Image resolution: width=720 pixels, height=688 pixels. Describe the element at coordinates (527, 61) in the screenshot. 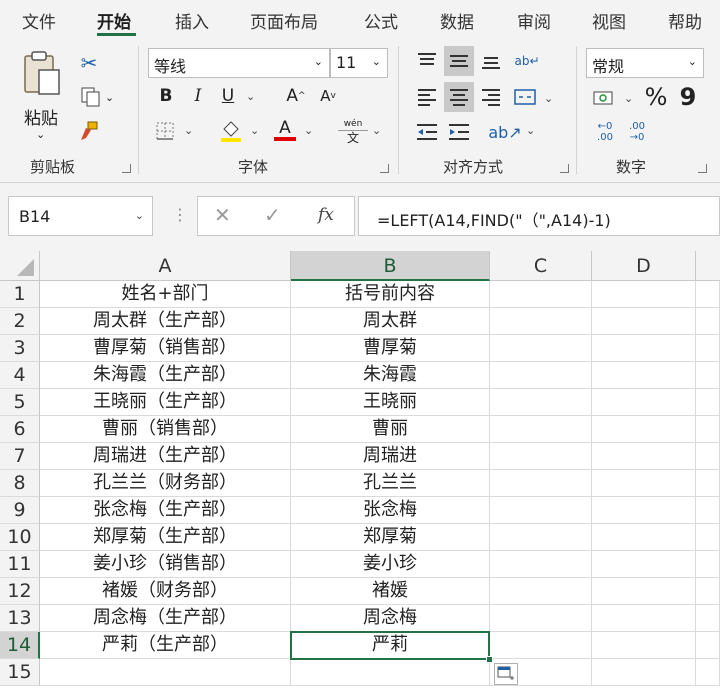

I see `wrap-text-button: ab↵` at that location.